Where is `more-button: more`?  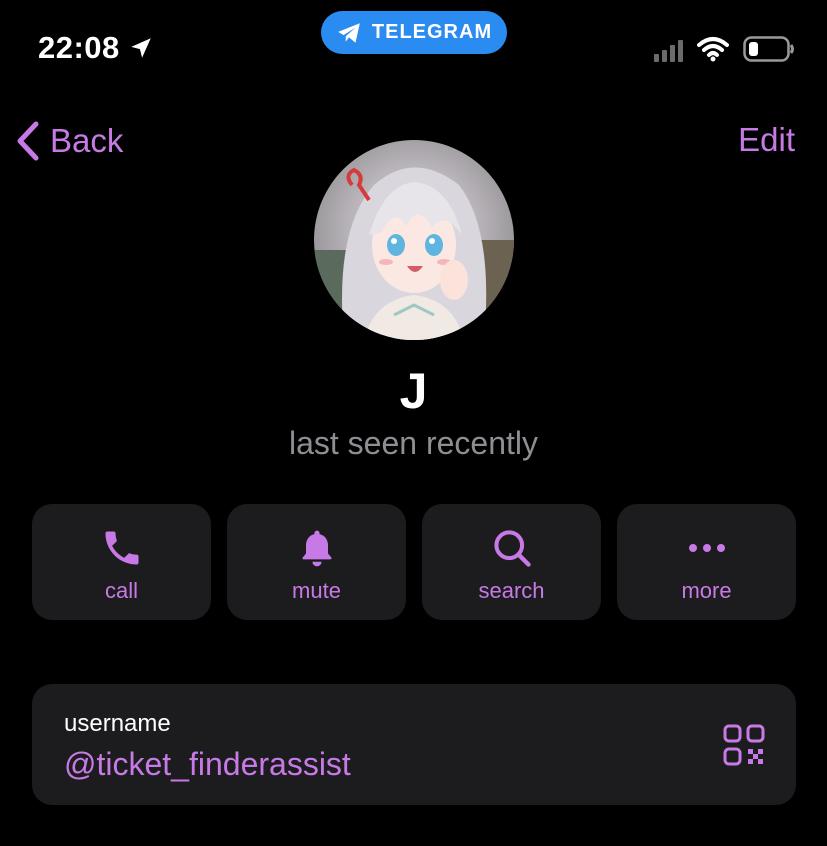 more-button: more is located at coordinates (706, 562).